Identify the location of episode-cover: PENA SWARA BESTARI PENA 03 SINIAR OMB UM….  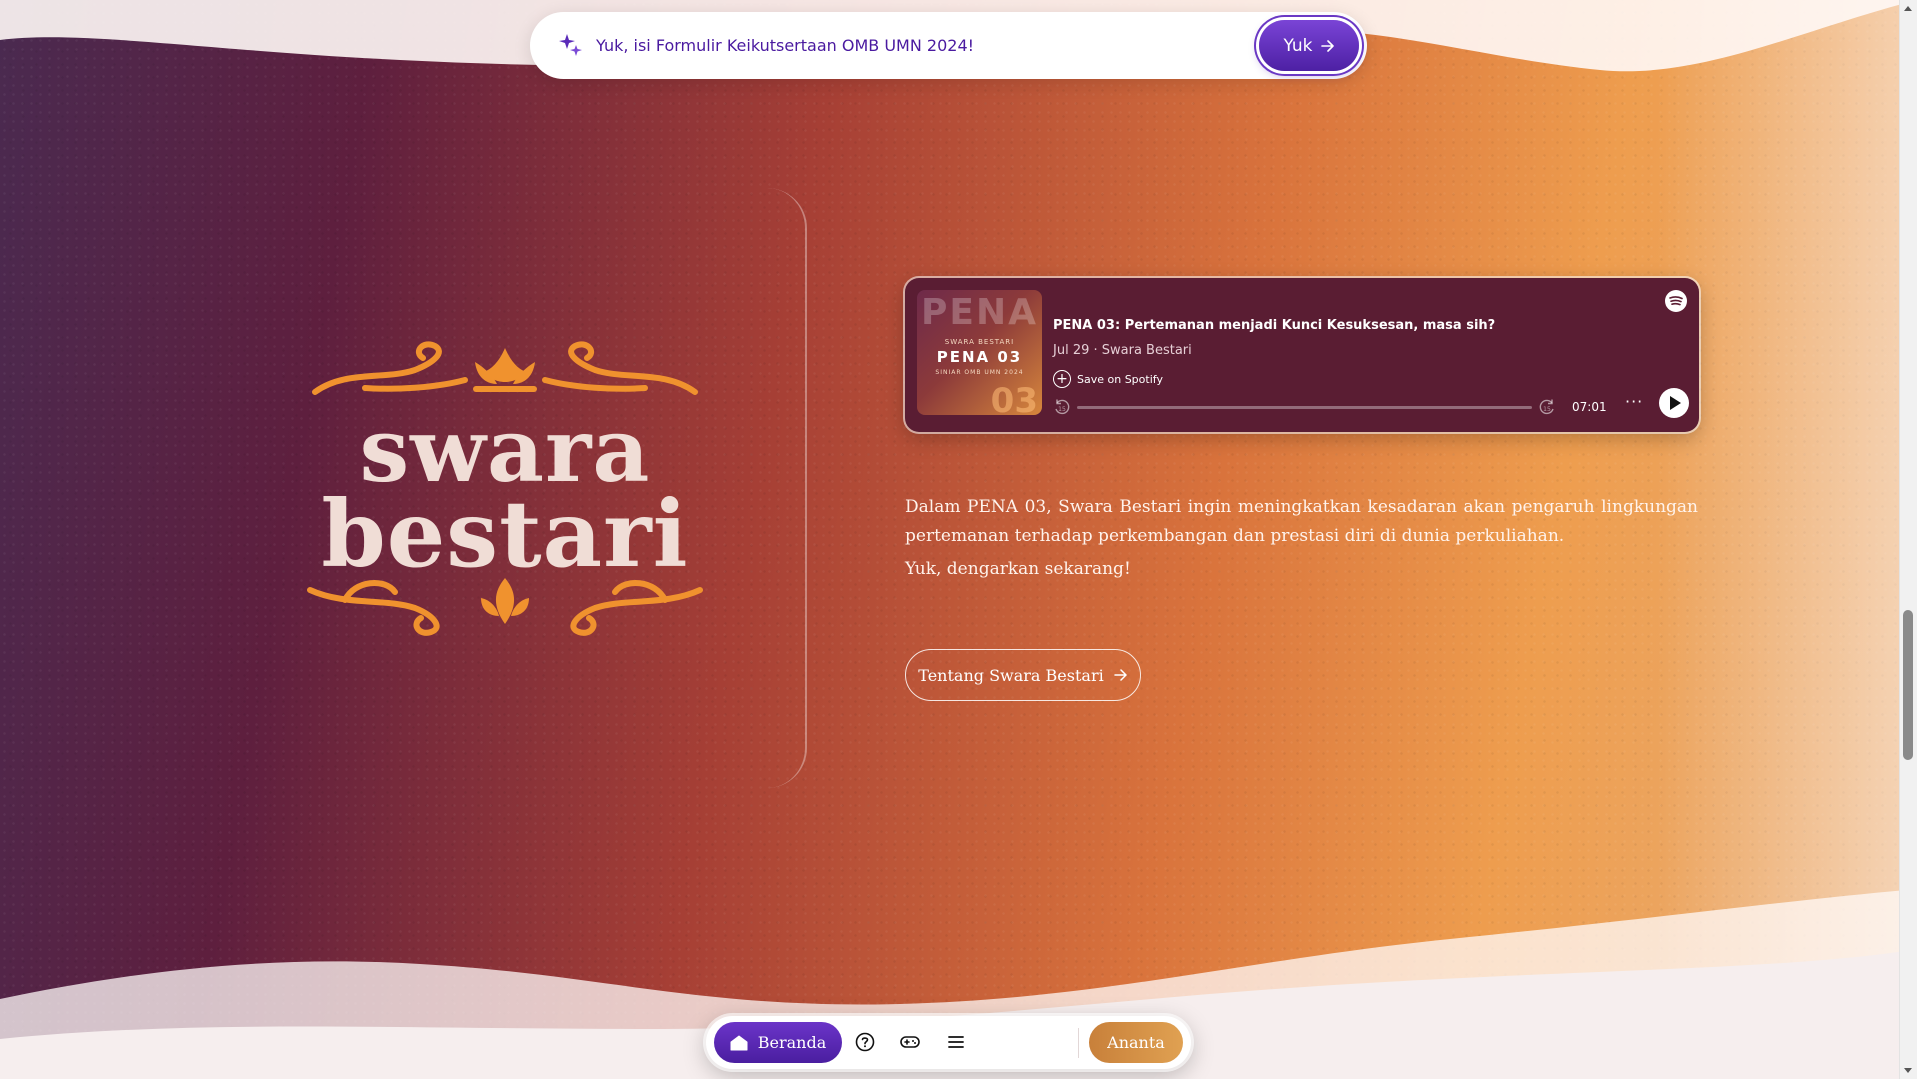
(979, 352).